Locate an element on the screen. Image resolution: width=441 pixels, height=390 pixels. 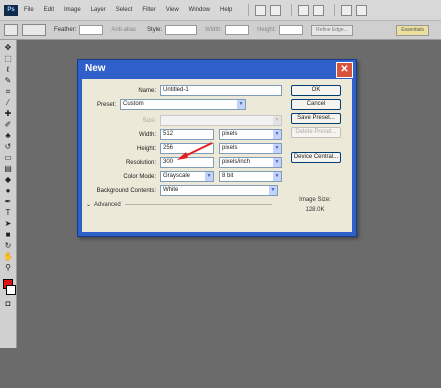
annotation-arrow-head is located at coordinates (182, 156).